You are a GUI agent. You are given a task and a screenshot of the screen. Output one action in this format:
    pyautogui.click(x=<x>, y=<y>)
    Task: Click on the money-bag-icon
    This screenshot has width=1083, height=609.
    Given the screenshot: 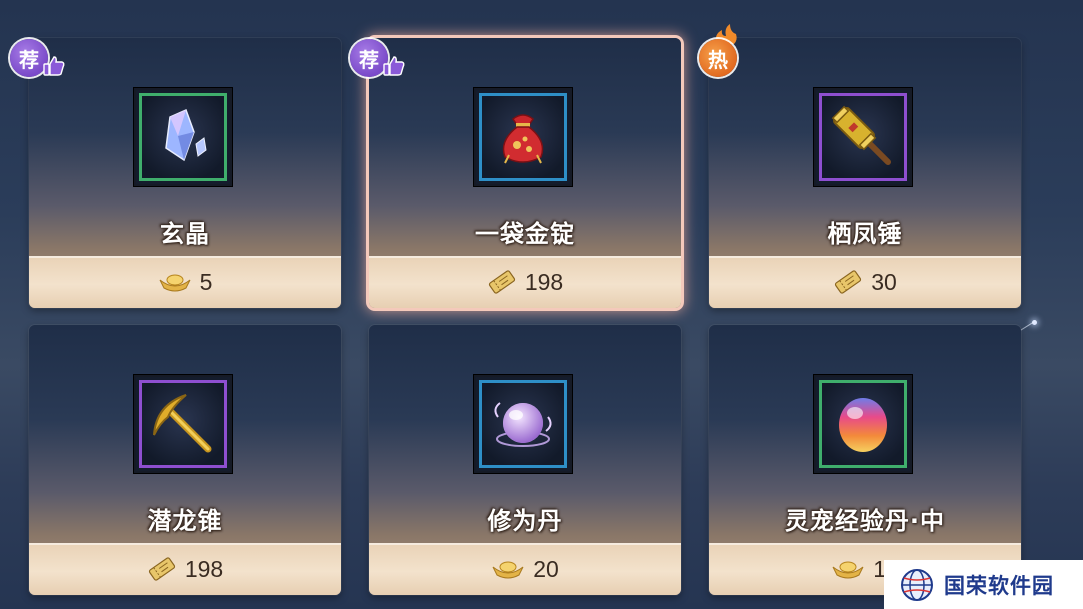 What is the action you would take?
    pyautogui.click(x=523, y=139)
    